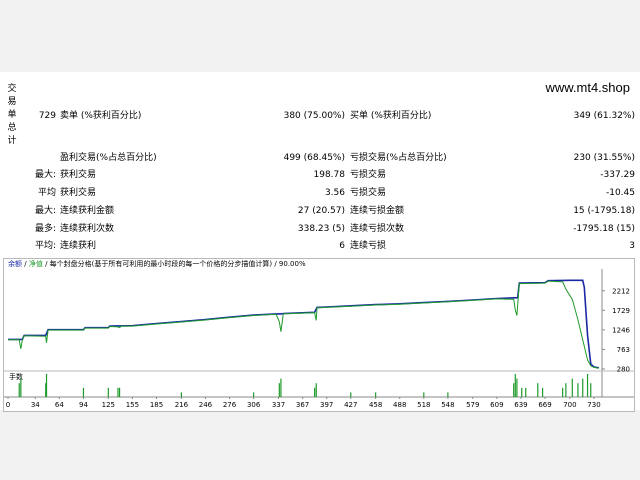 This screenshot has width=640, height=480. Describe the element at coordinates (230, 405) in the screenshot. I see `x-tick-label: 276` at that location.